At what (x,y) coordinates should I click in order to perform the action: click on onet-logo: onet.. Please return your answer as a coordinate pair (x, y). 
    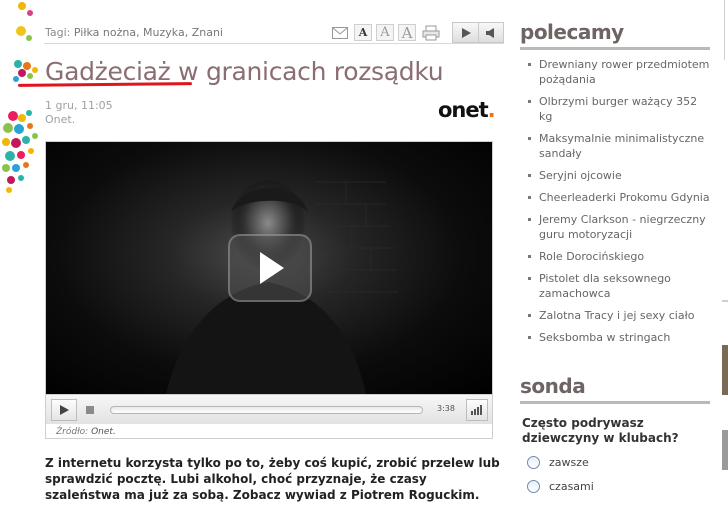
    Looking at the image, I should click on (467, 110).